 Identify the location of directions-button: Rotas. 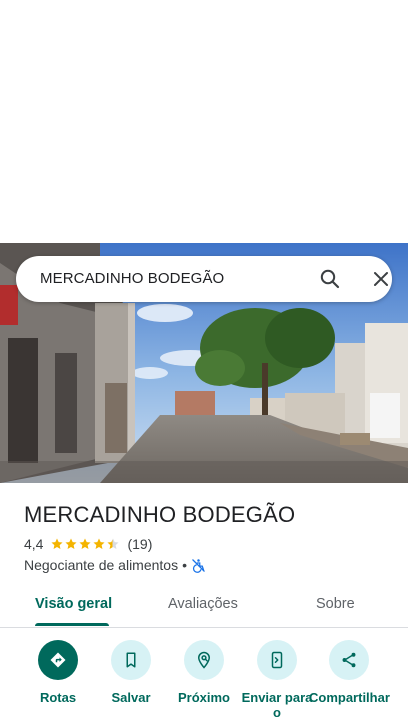
(58, 672).